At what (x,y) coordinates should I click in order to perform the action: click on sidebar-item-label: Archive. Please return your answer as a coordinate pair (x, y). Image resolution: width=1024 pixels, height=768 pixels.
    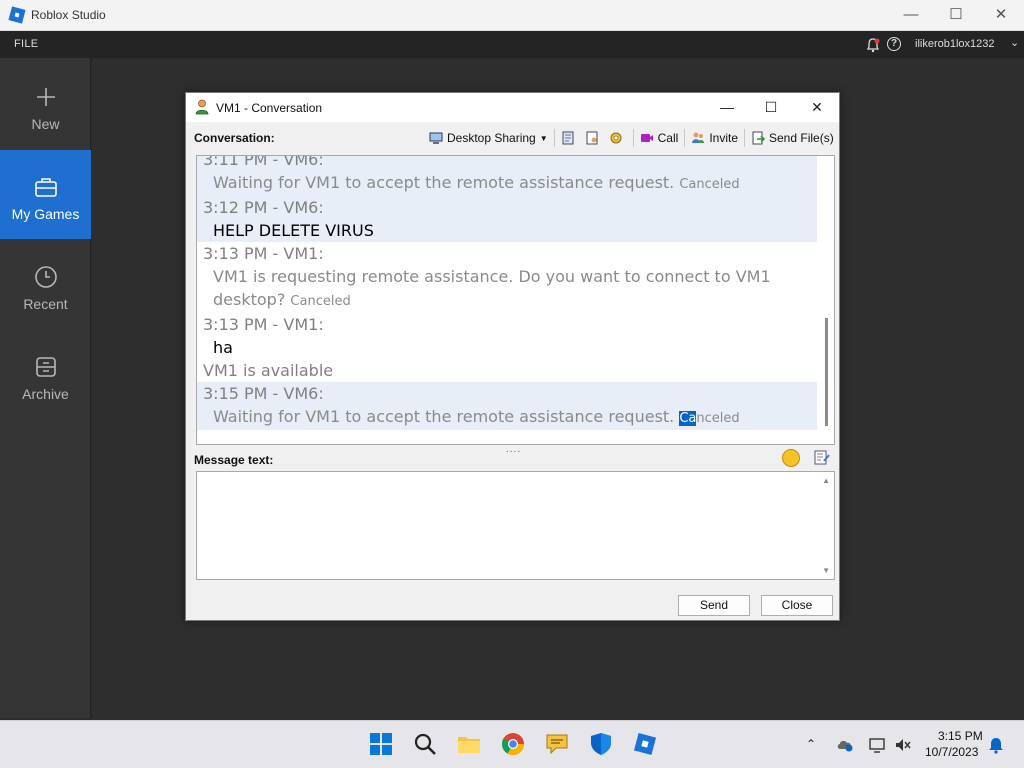
    Looking at the image, I should click on (45, 394).